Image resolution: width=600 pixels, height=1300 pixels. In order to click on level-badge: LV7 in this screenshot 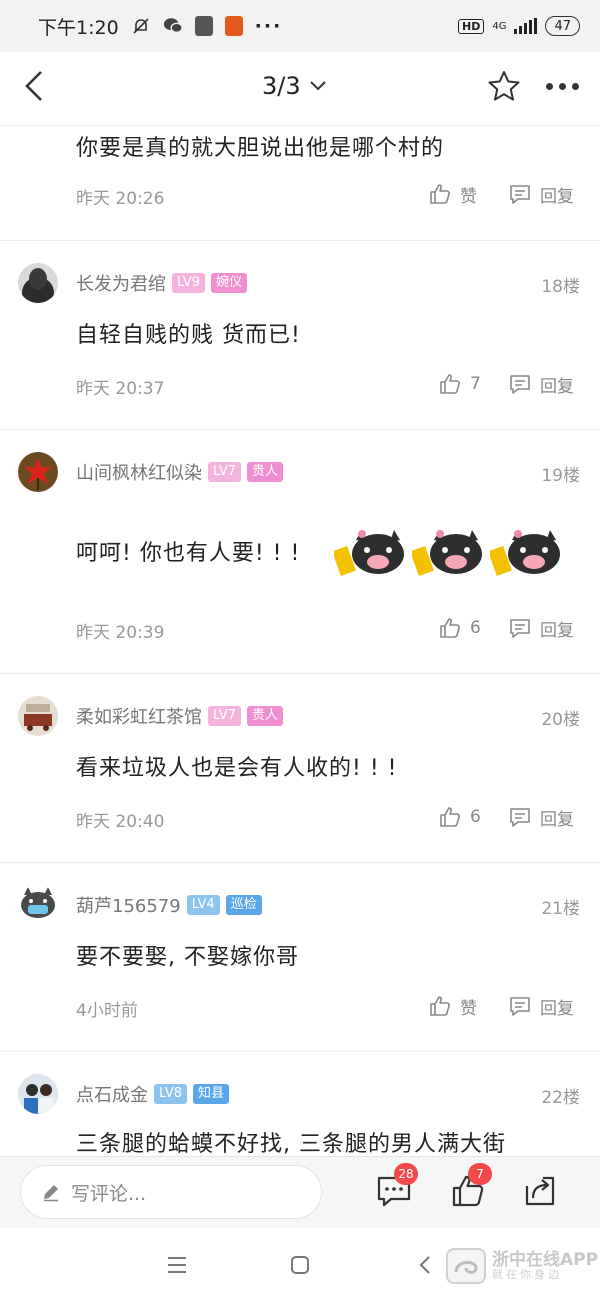, I will do `click(224, 472)`.